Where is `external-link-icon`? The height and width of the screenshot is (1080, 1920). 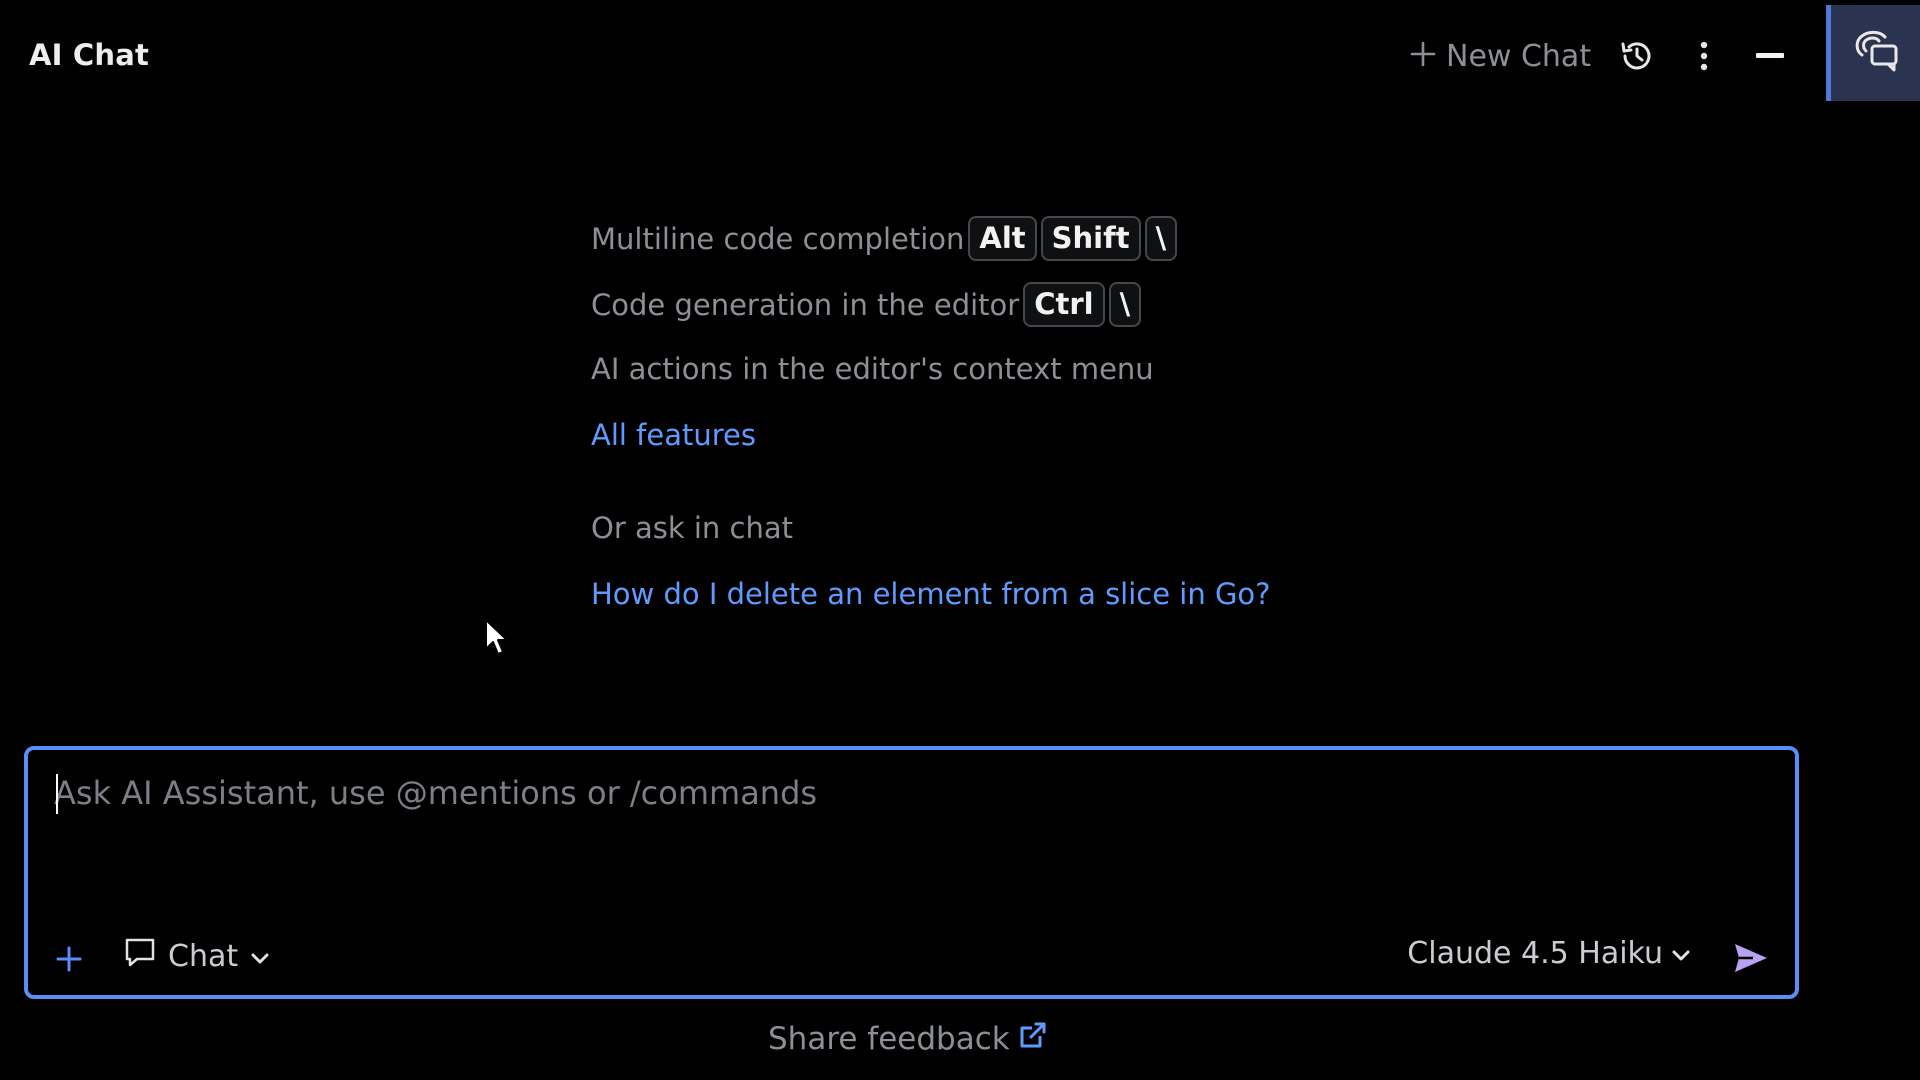 external-link-icon is located at coordinates (1033, 1039).